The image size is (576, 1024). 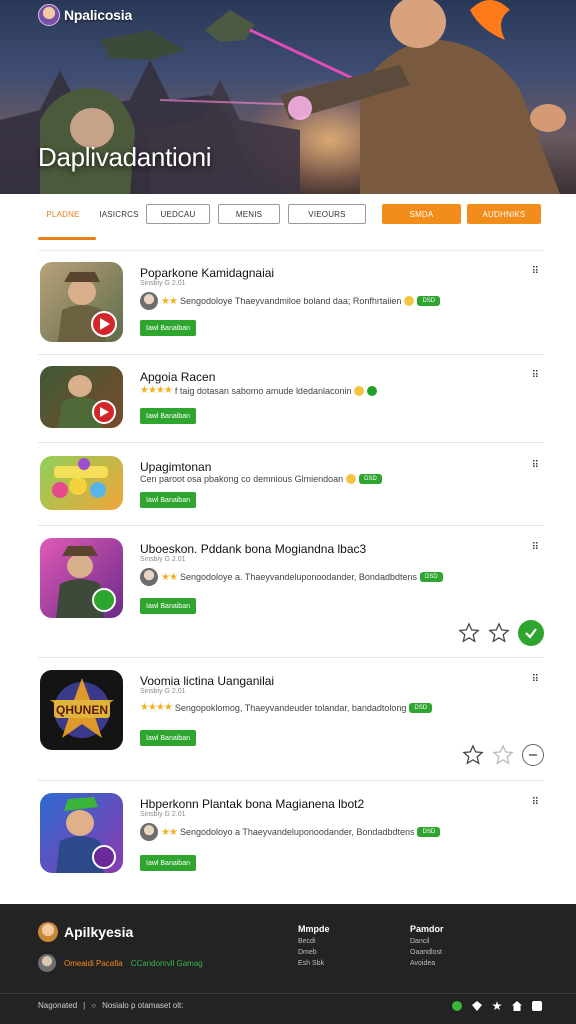 What do you see at coordinates (327, 214) in the screenshot?
I see `tab-vieours: VIEOURS` at bounding box center [327, 214].